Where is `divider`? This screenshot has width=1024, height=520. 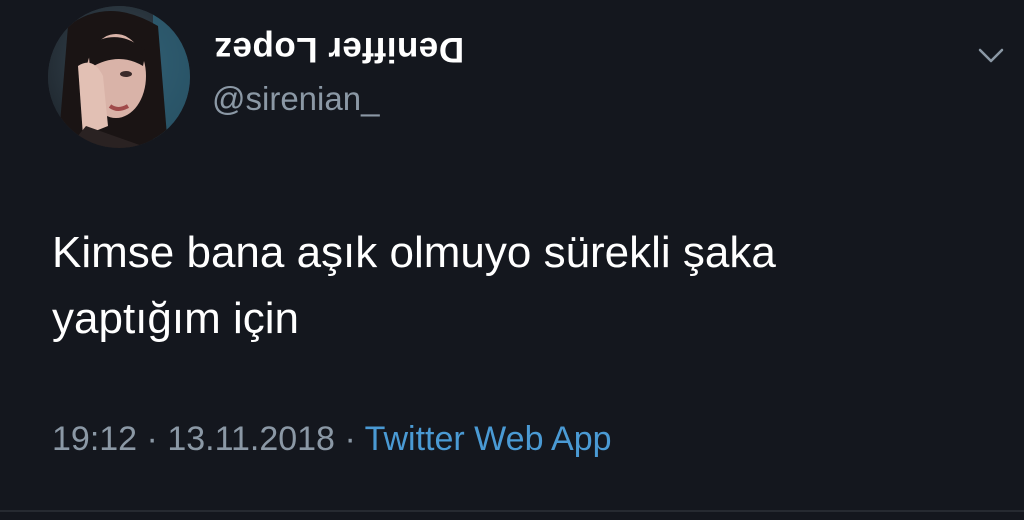
divider is located at coordinates (512, 511).